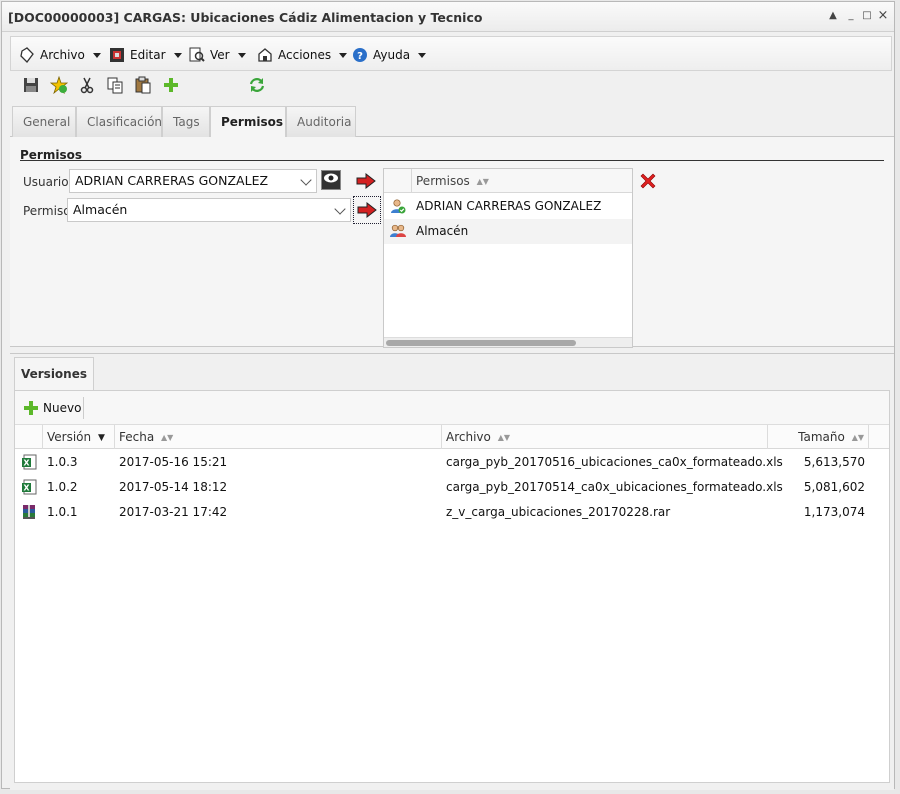  I want to click on permisos-column-label: Permisos, so click(443, 181).